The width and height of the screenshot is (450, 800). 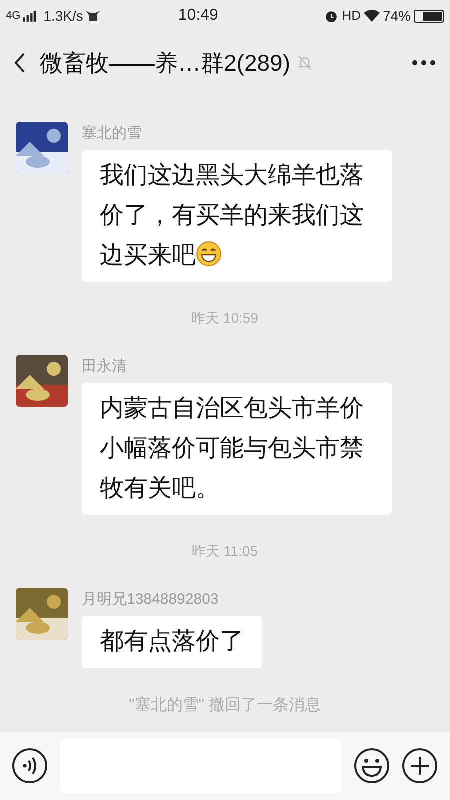 I want to click on message-bubble: 都有点落价了, so click(x=172, y=642).